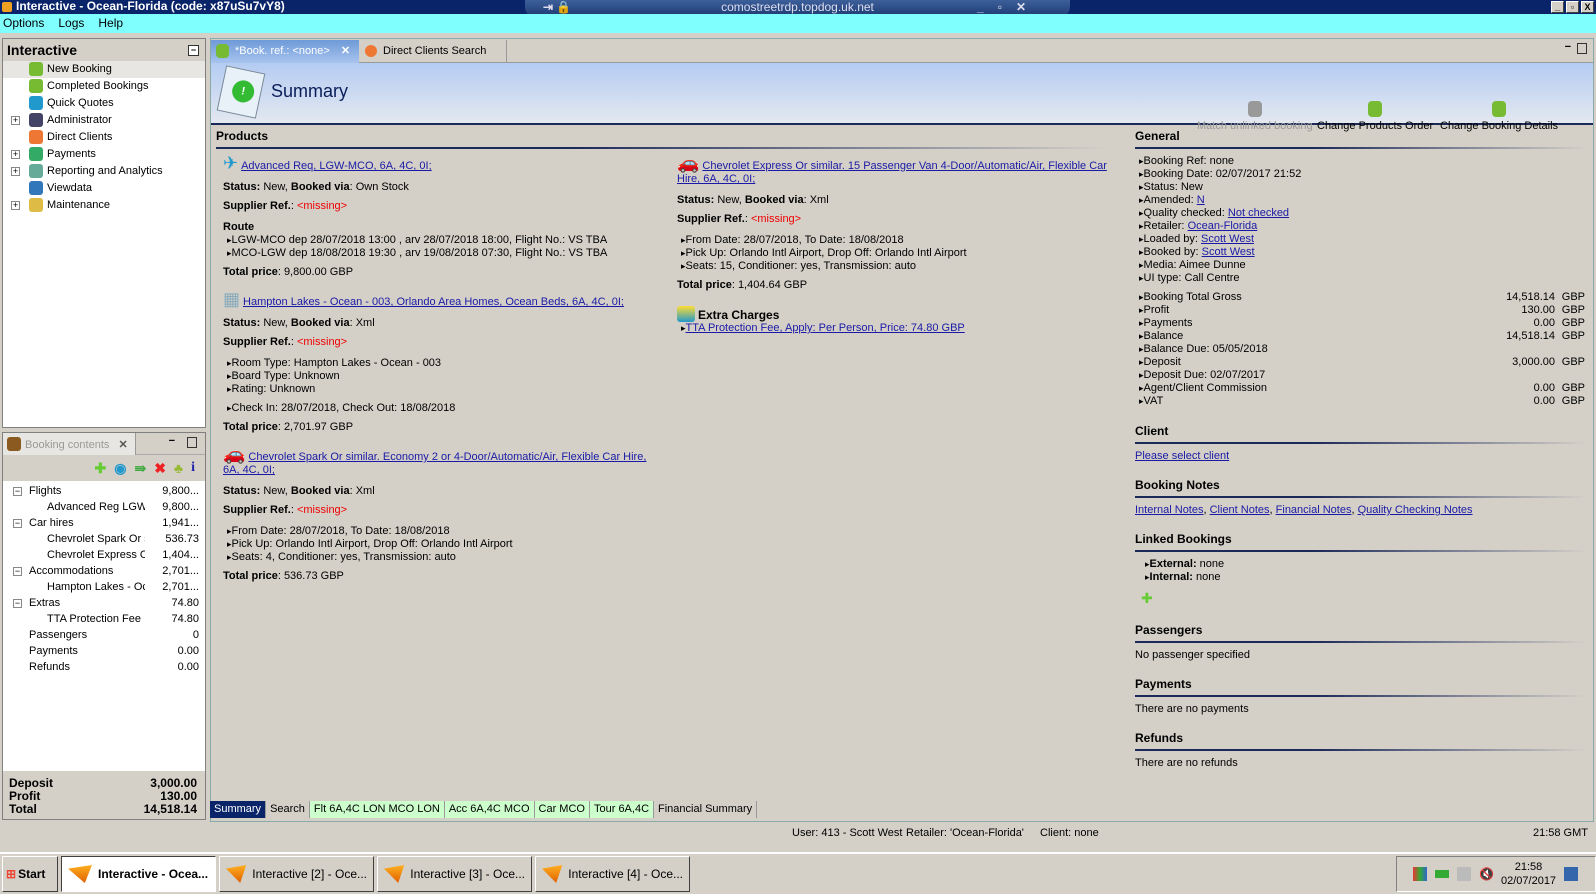  I want to click on palm-tree-icon: ♣, so click(178, 470).